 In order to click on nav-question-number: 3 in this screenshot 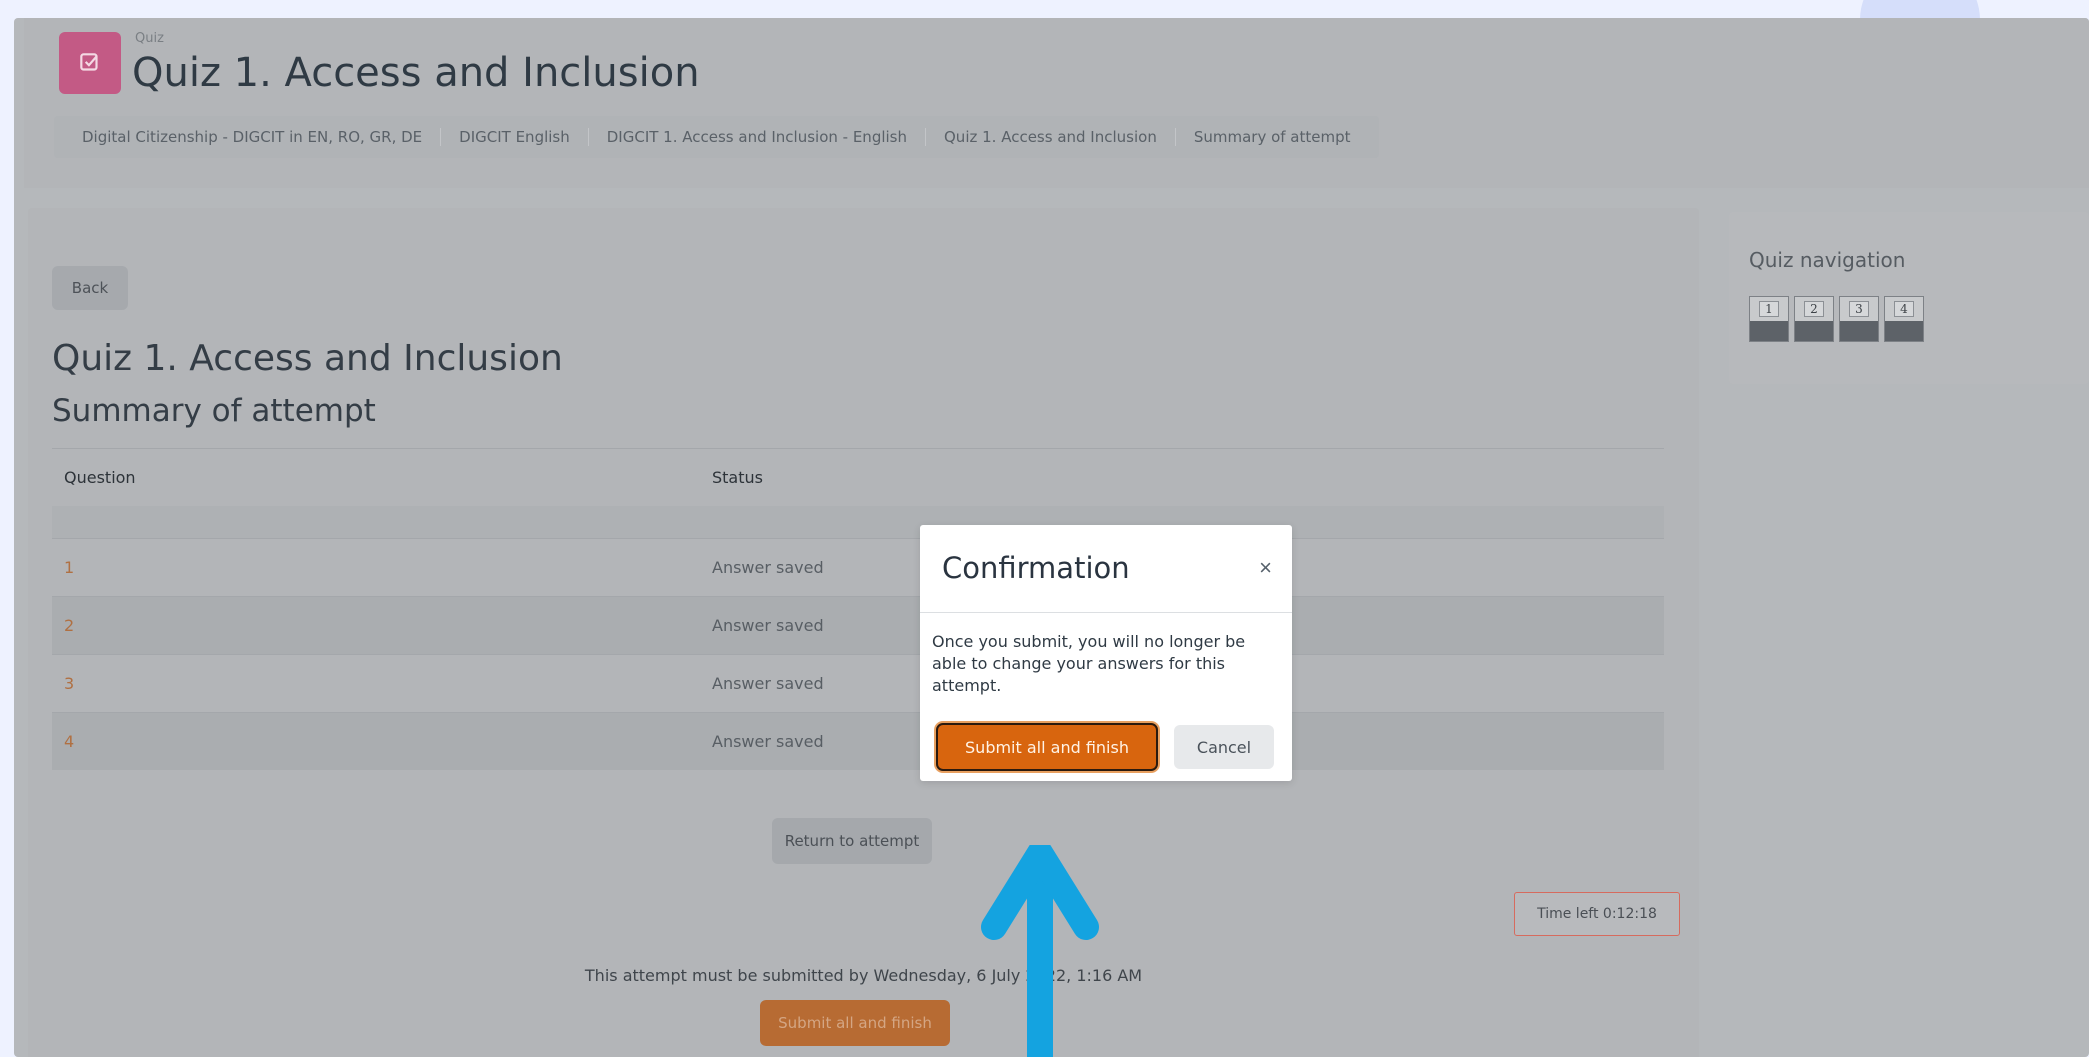, I will do `click(1859, 309)`.